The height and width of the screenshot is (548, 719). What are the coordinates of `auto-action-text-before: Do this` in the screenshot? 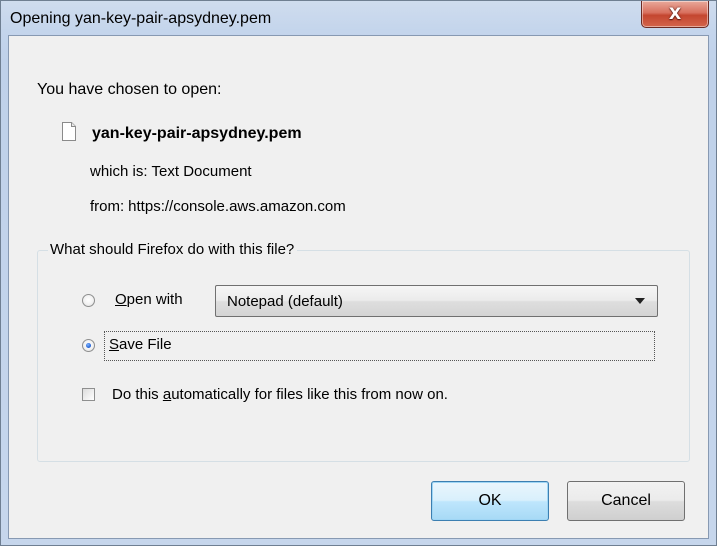 It's located at (137, 394).